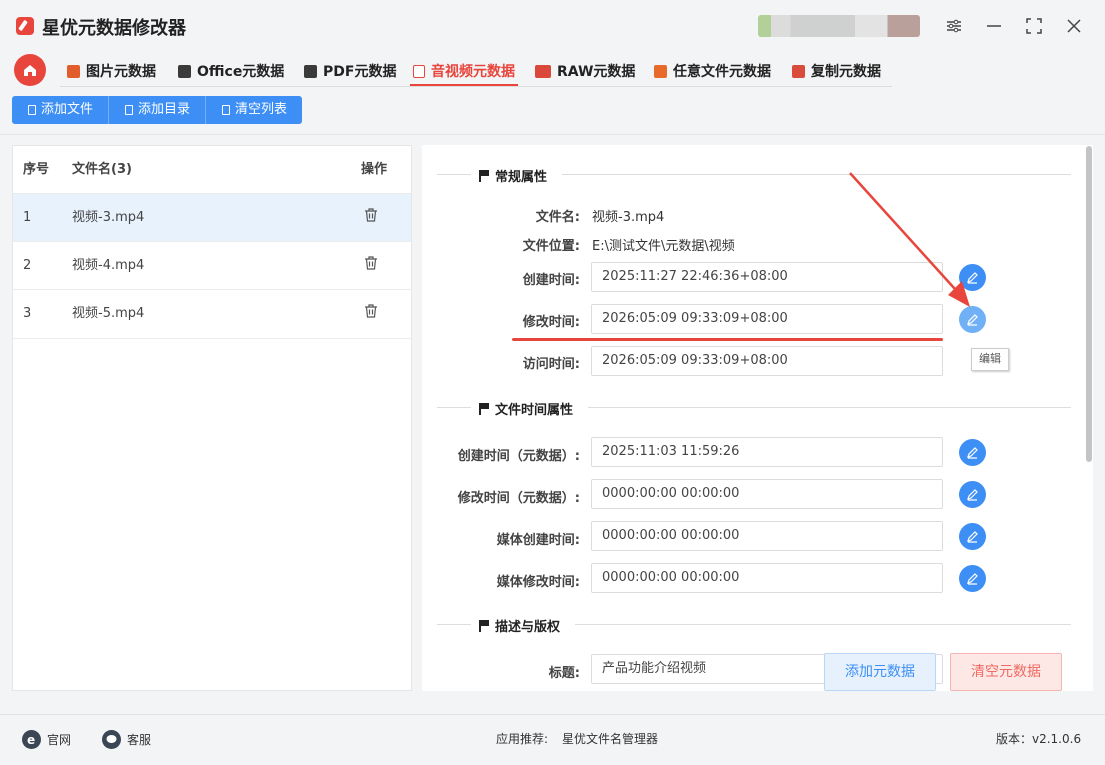 The image size is (1105, 765). What do you see at coordinates (660, 71) in the screenshot?
I see `file-icon` at bounding box center [660, 71].